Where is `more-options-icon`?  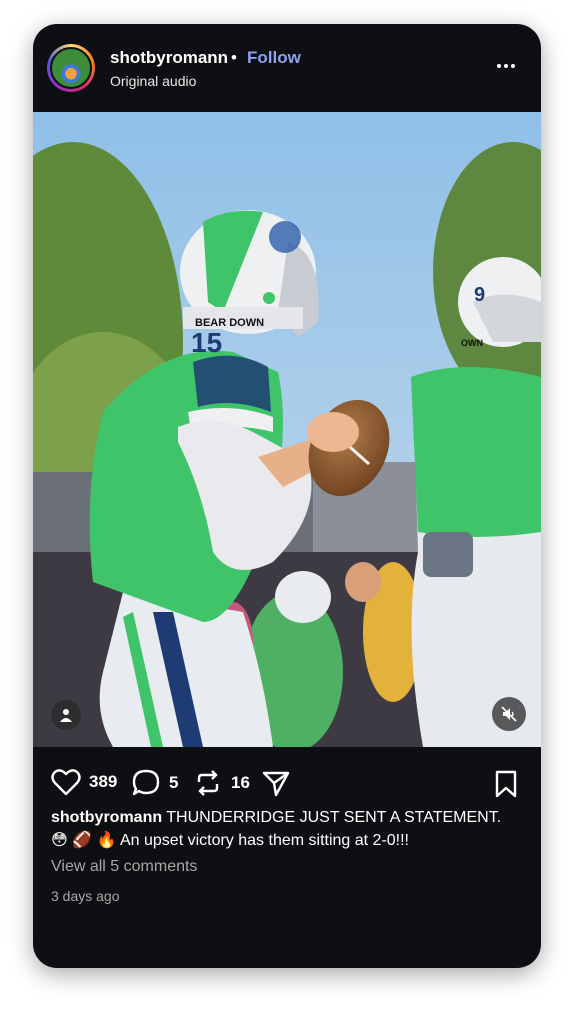
more-options-icon is located at coordinates (506, 66).